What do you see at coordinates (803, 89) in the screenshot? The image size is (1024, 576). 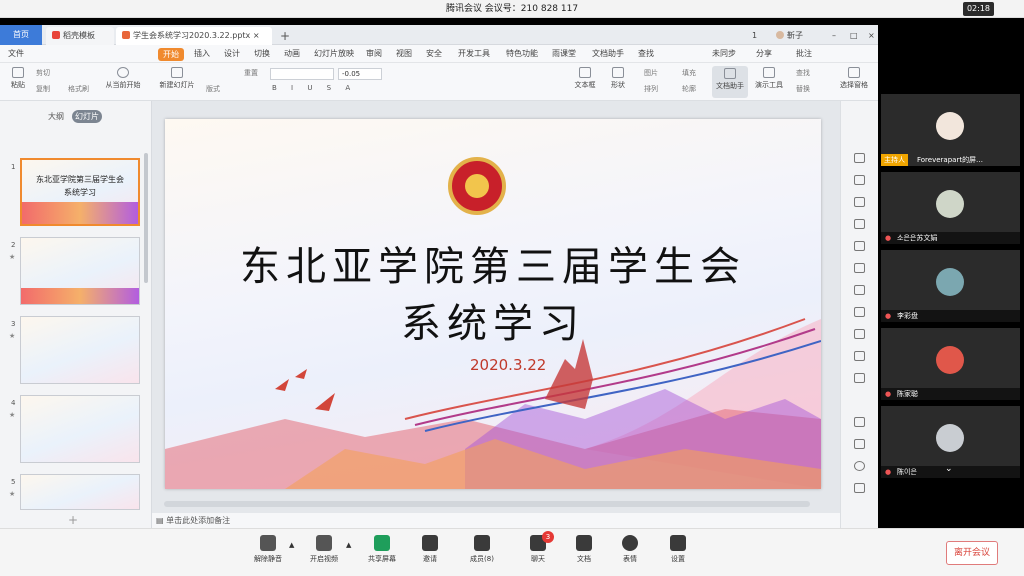 I see `replace-button: 替换` at bounding box center [803, 89].